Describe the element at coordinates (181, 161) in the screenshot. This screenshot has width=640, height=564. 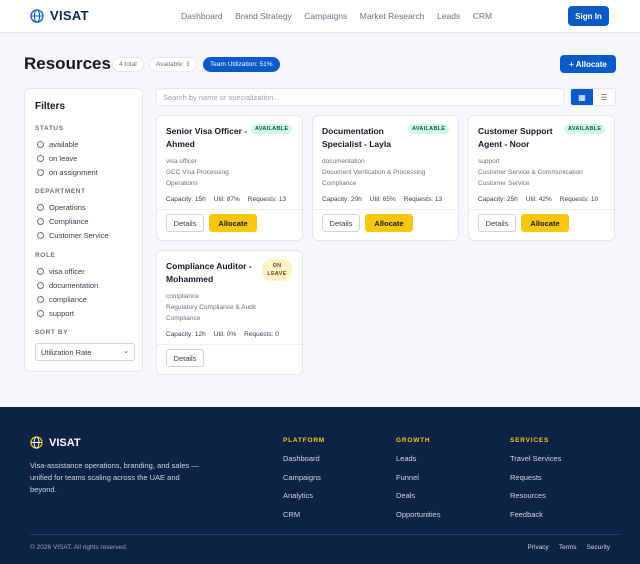
I see `resource-role: visa officer` at that location.